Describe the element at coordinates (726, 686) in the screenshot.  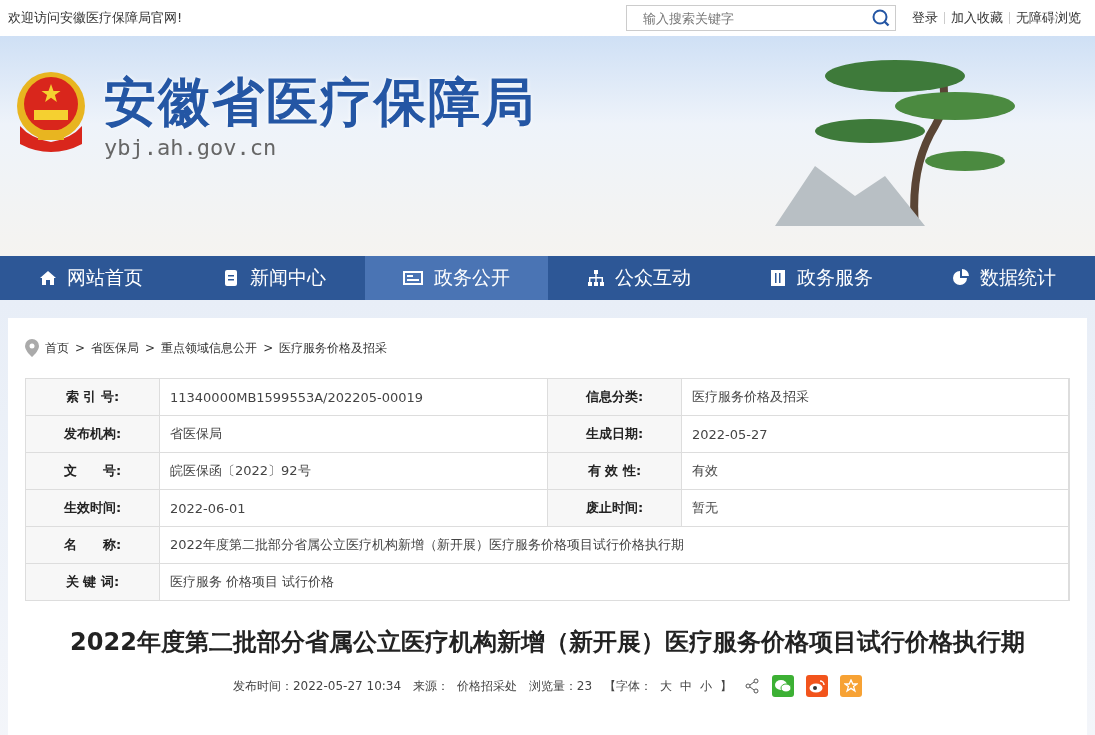
I see `bracket-text: 】` at that location.